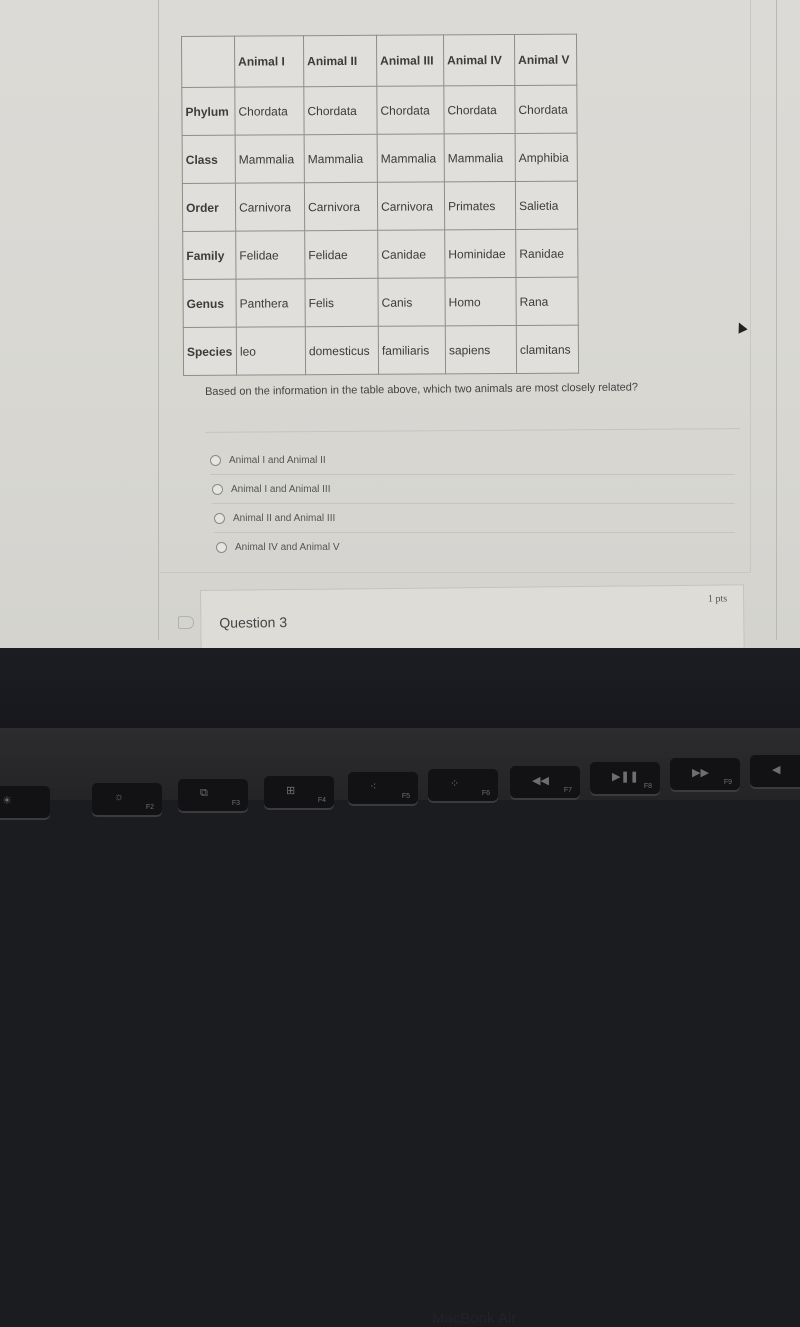  I want to click on brightness-up-icon: ☼, so click(119, 797).